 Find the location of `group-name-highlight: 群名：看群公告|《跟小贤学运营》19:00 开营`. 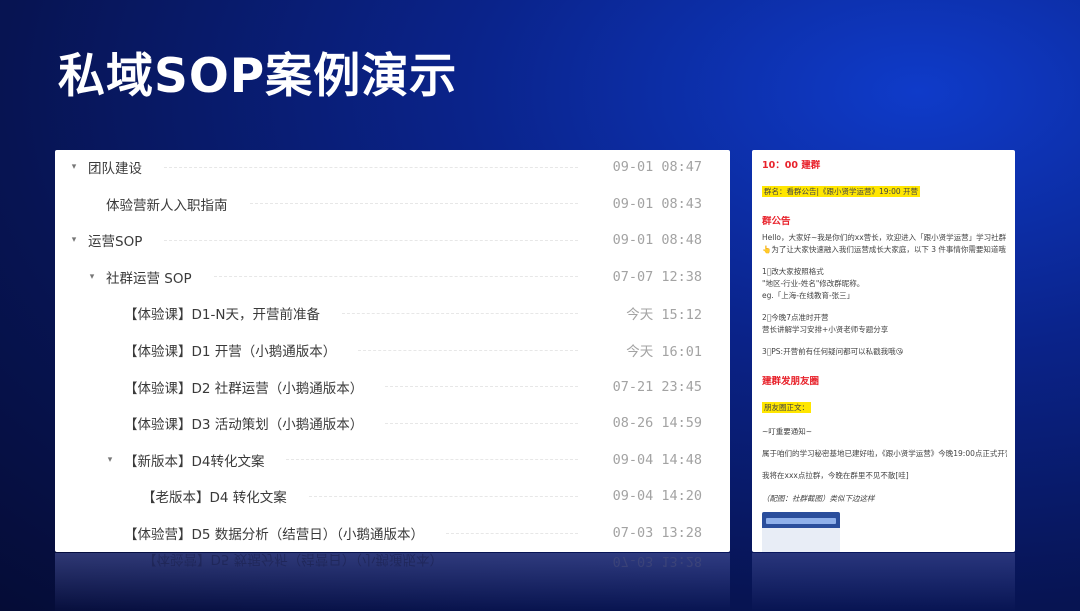

group-name-highlight: 群名：看群公告|《跟小贤学运营》19:00 开营 is located at coordinates (841, 191).